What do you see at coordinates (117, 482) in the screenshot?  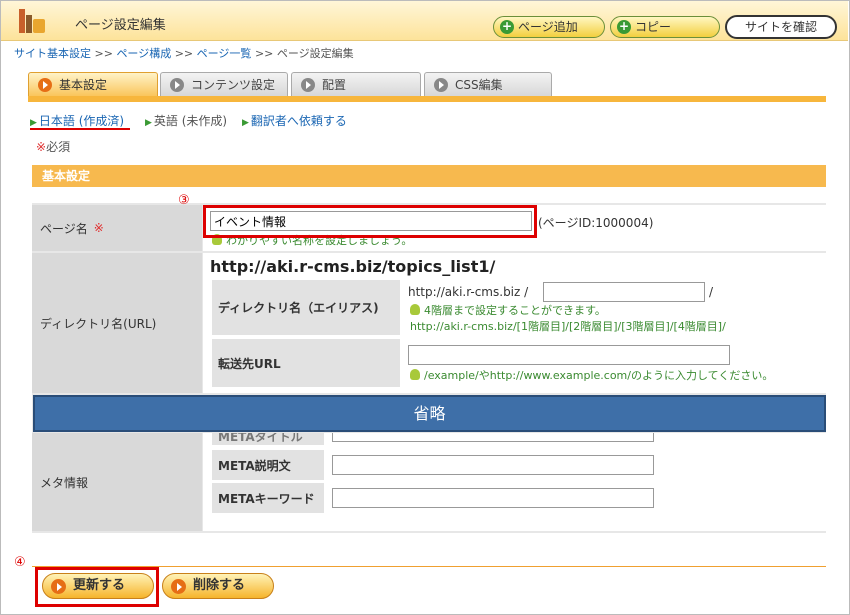 I see `meta-label-cell: メタ情報` at bounding box center [117, 482].